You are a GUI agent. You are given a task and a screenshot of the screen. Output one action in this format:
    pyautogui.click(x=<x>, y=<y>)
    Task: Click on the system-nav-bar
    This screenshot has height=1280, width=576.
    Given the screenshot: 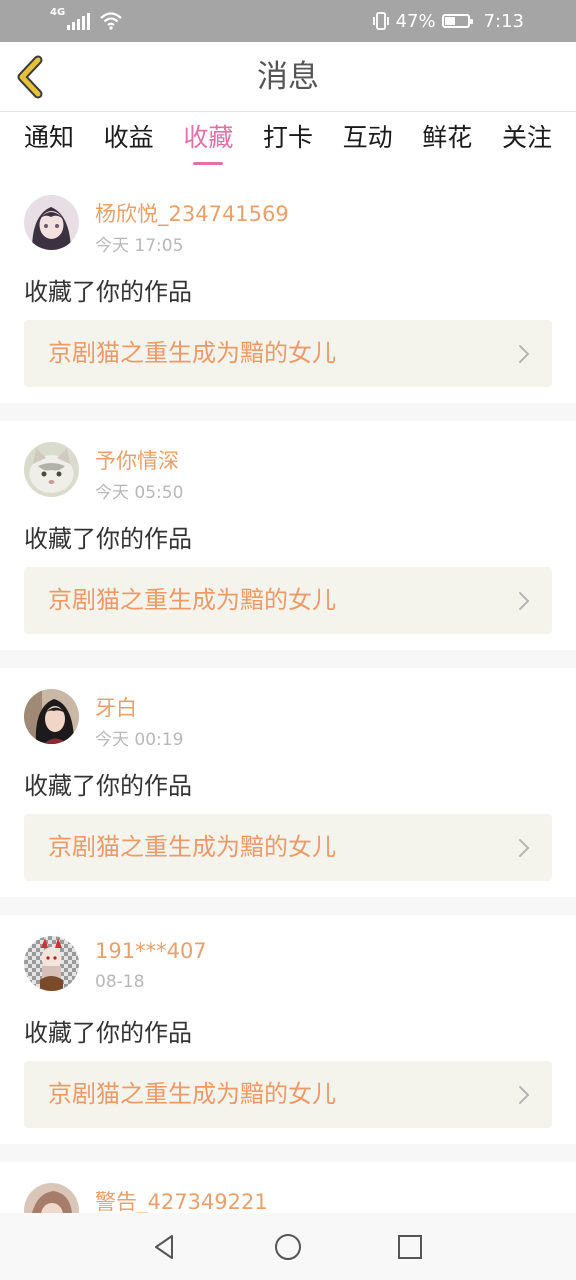 What is the action you would take?
    pyautogui.click(x=288, y=1246)
    